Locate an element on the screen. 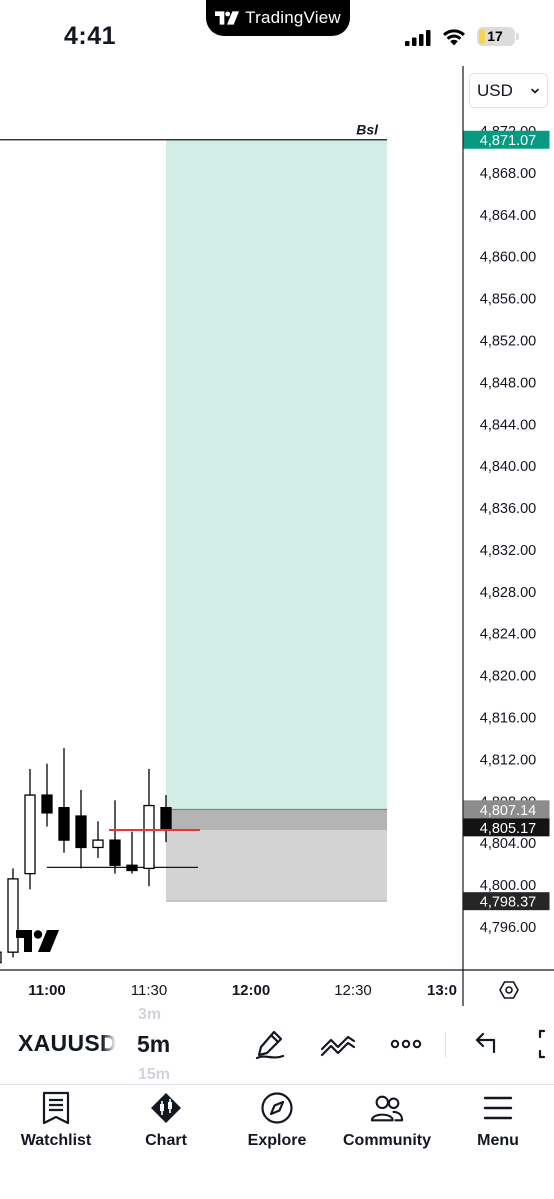  y-tick-label: 4,864.00 is located at coordinates (508, 216).